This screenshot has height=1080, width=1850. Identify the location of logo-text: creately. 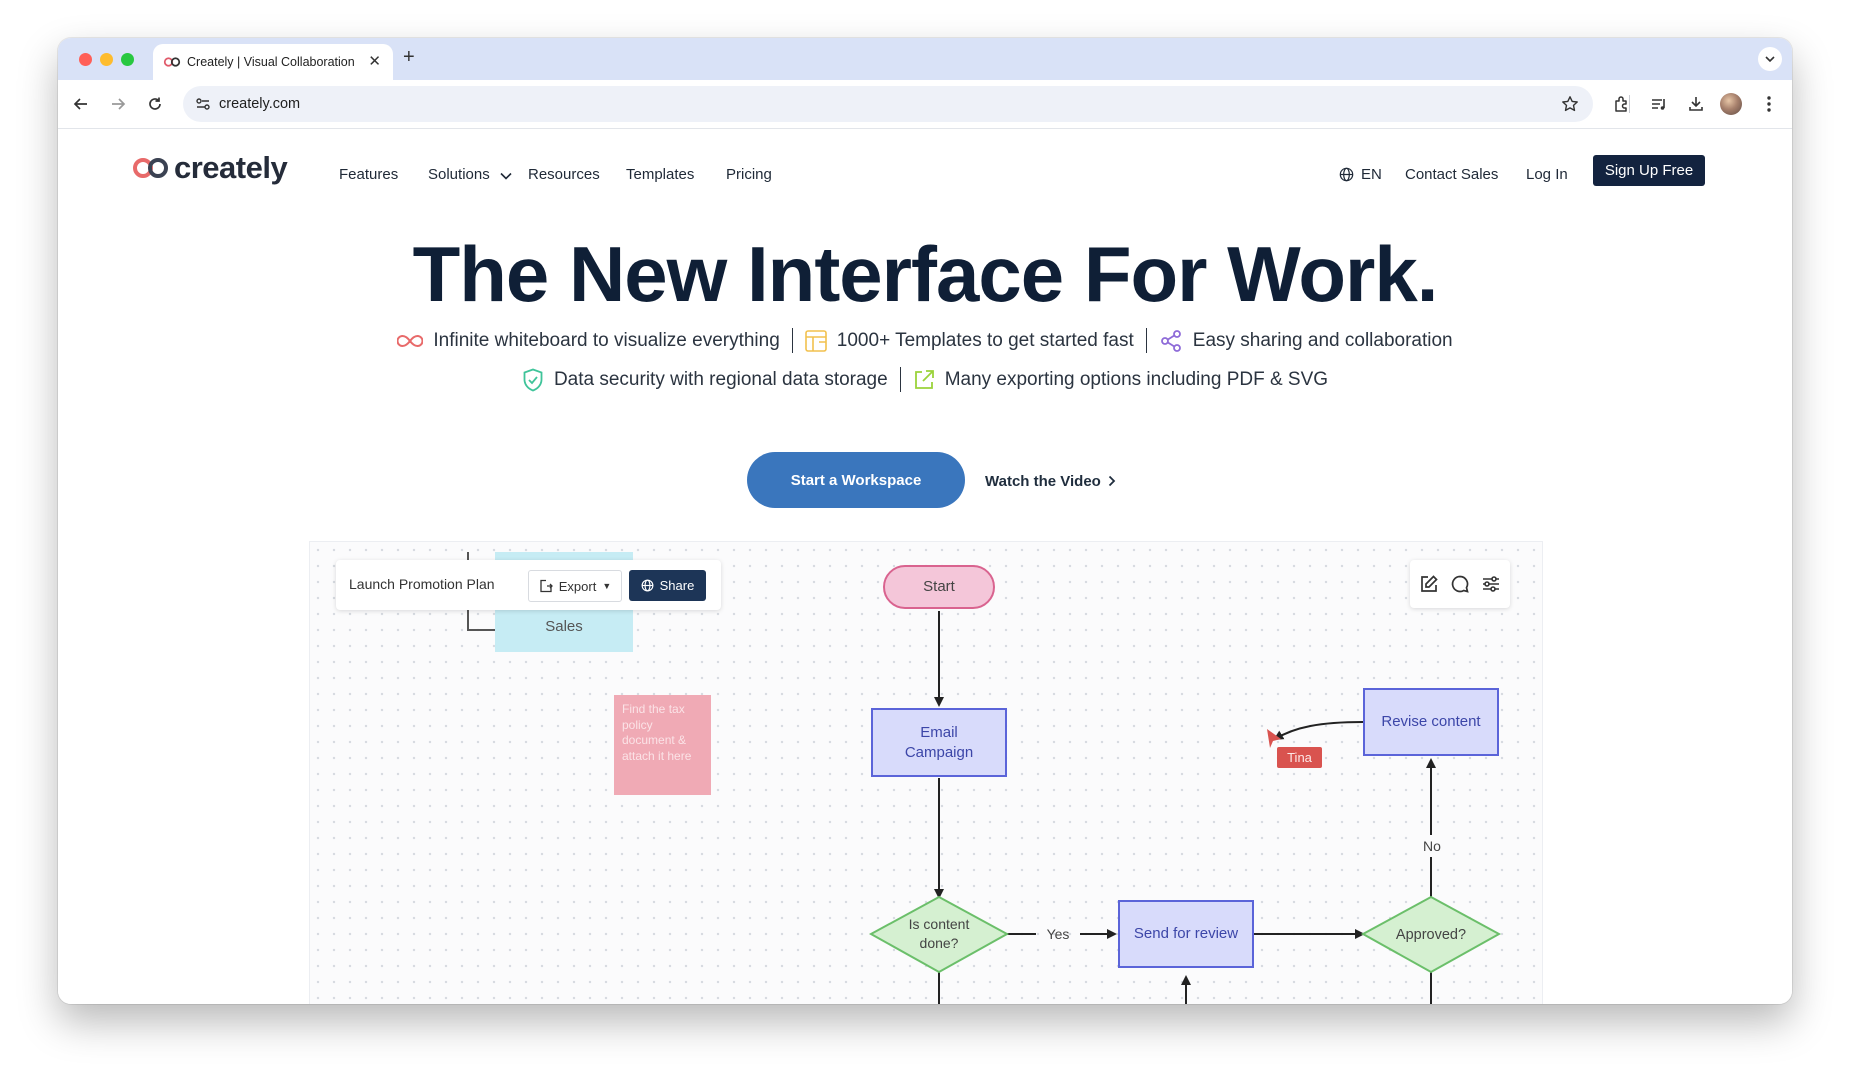
(231, 167).